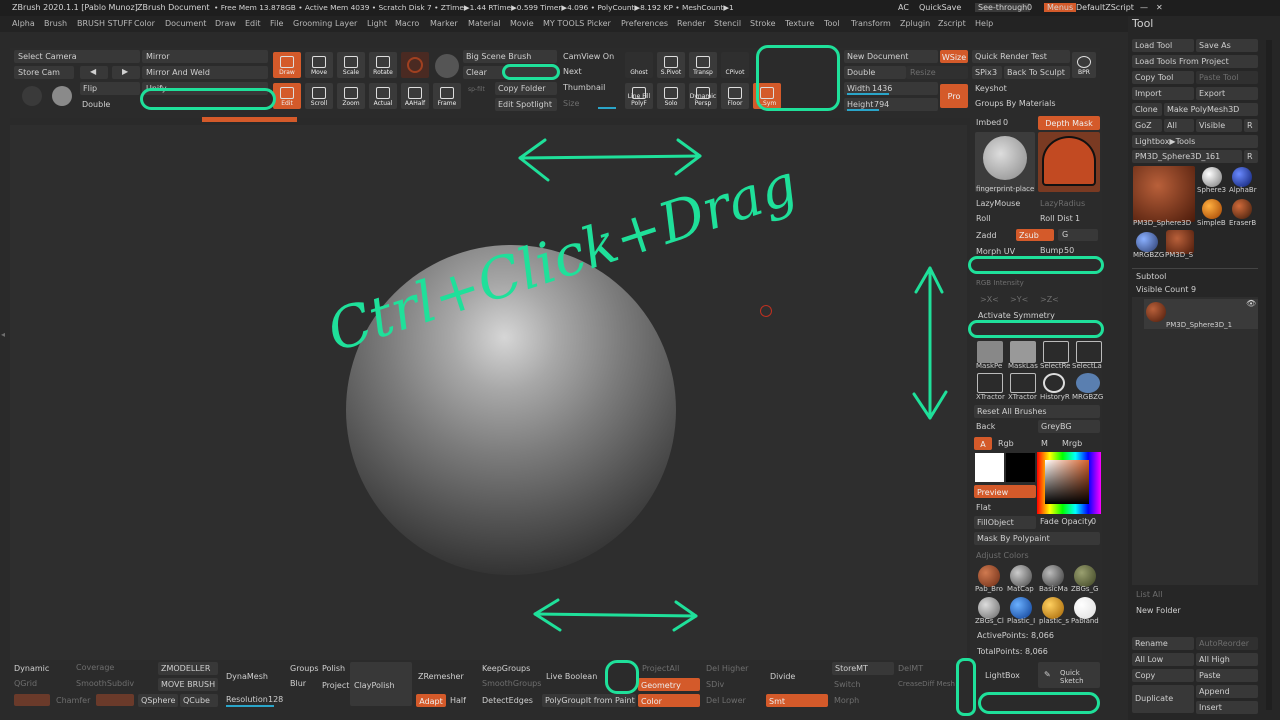 This screenshot has width=1280, height=720. I want to click on arrow-bottom-horizontal, so click(615, 615).